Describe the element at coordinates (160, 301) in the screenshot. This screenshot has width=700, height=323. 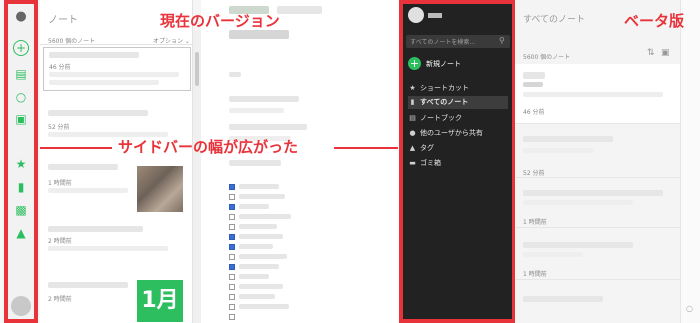
I see `calendar-thumbnail: 1月` at that location.